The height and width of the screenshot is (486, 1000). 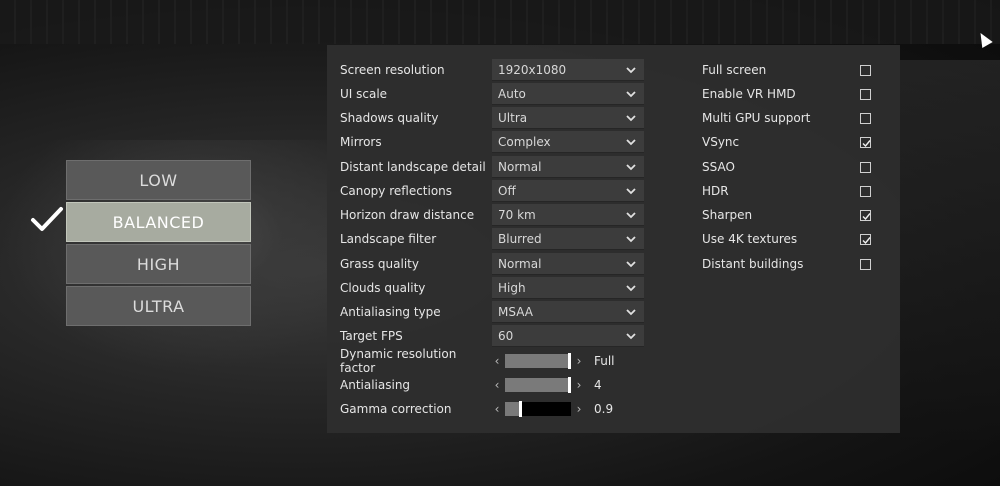 What do you see at coordinates (490, 361) in the screenshot?
I see `setting-row-dynamic-resolution-factor: Dynamic resolution factor ‹ › Full` at bounding box center [490, 361].